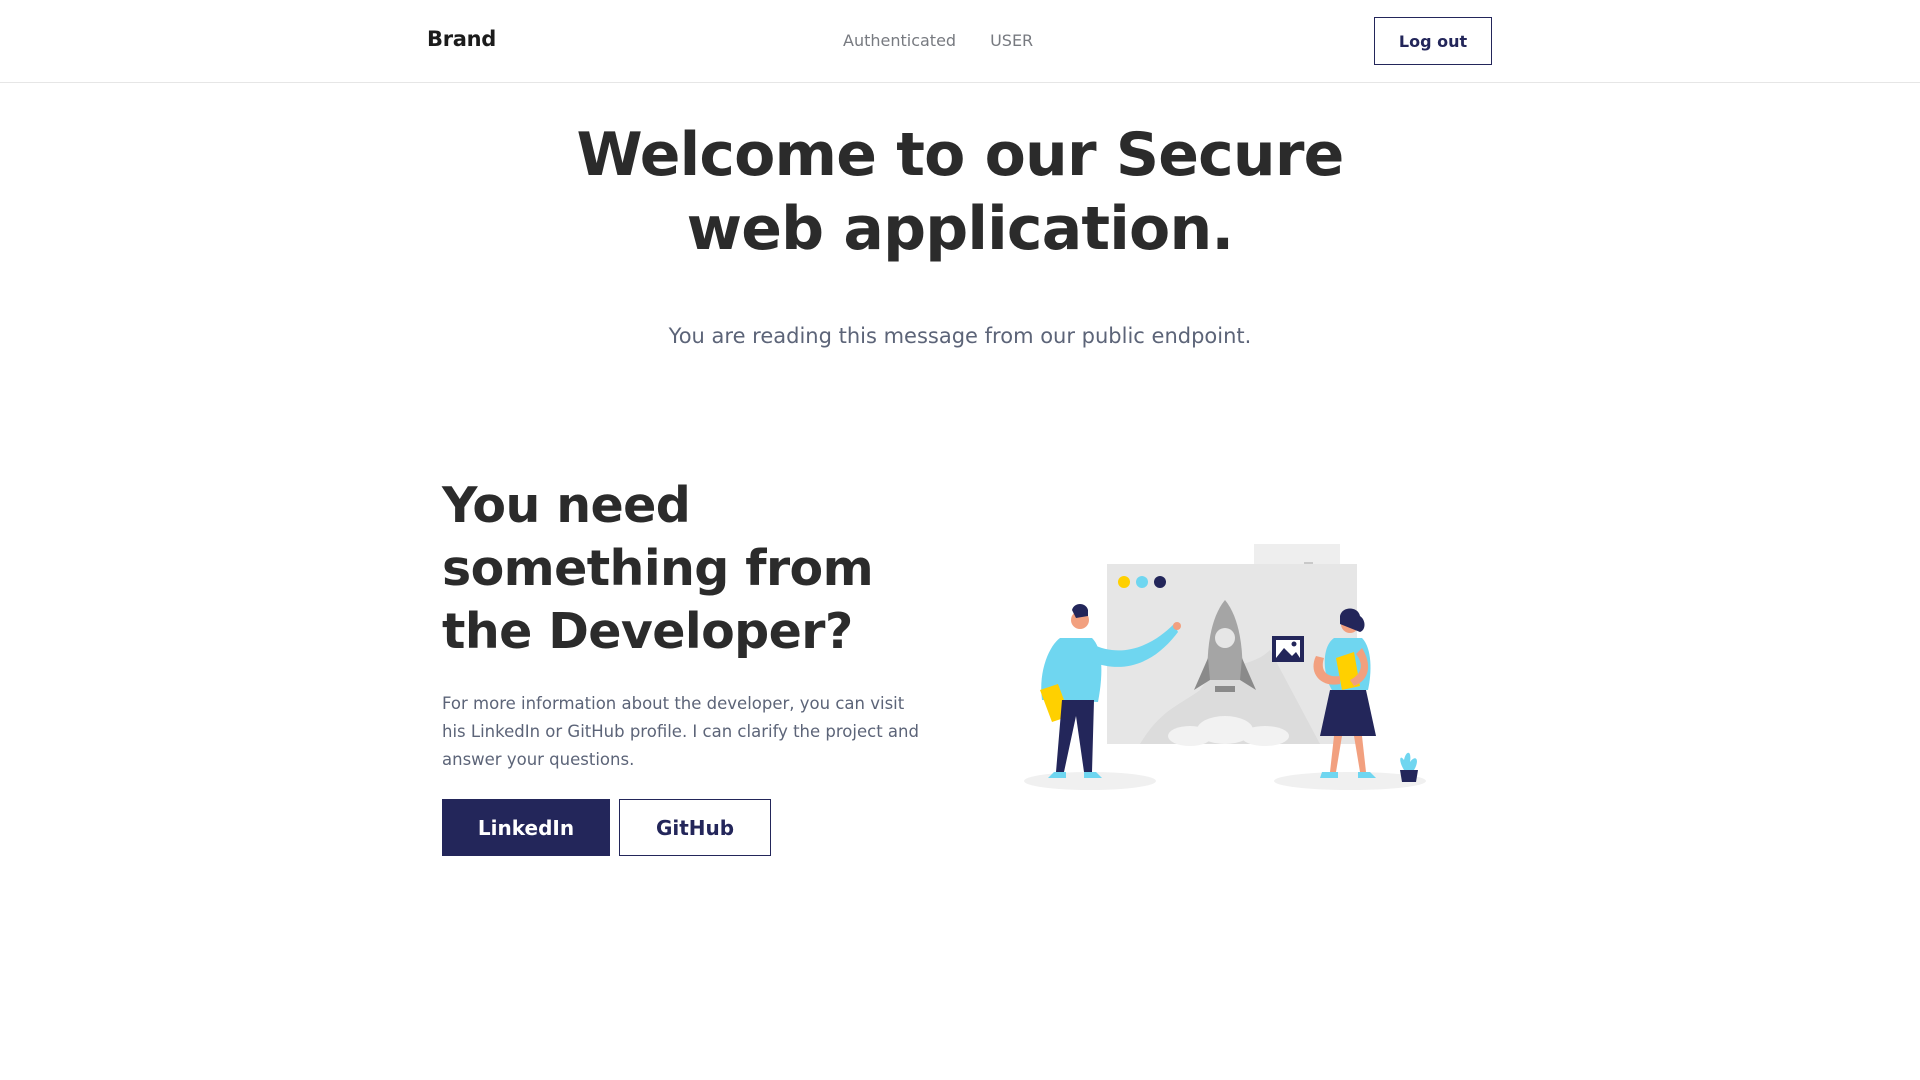 The height and width of the screenshot is (1080, 1920). I want to click on developer-title: You need something from the Developer?, so click(702, 568).